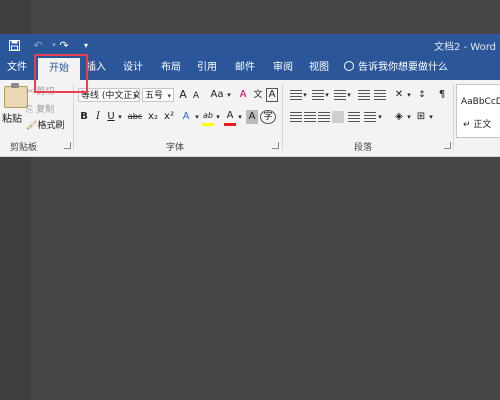 The image size is (500, 400). I want to click on tab-file: 文件, so click(17, 68).